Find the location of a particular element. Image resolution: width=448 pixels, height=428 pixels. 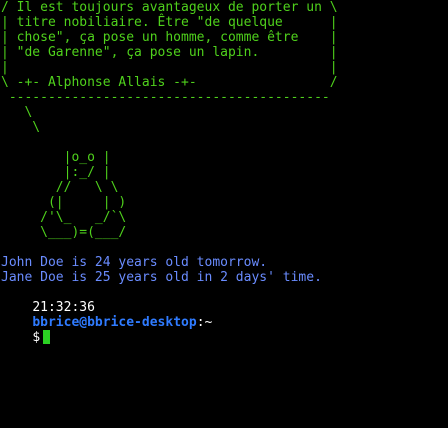

art-line: \___)=(___/ is located at coordinates (64, 232).